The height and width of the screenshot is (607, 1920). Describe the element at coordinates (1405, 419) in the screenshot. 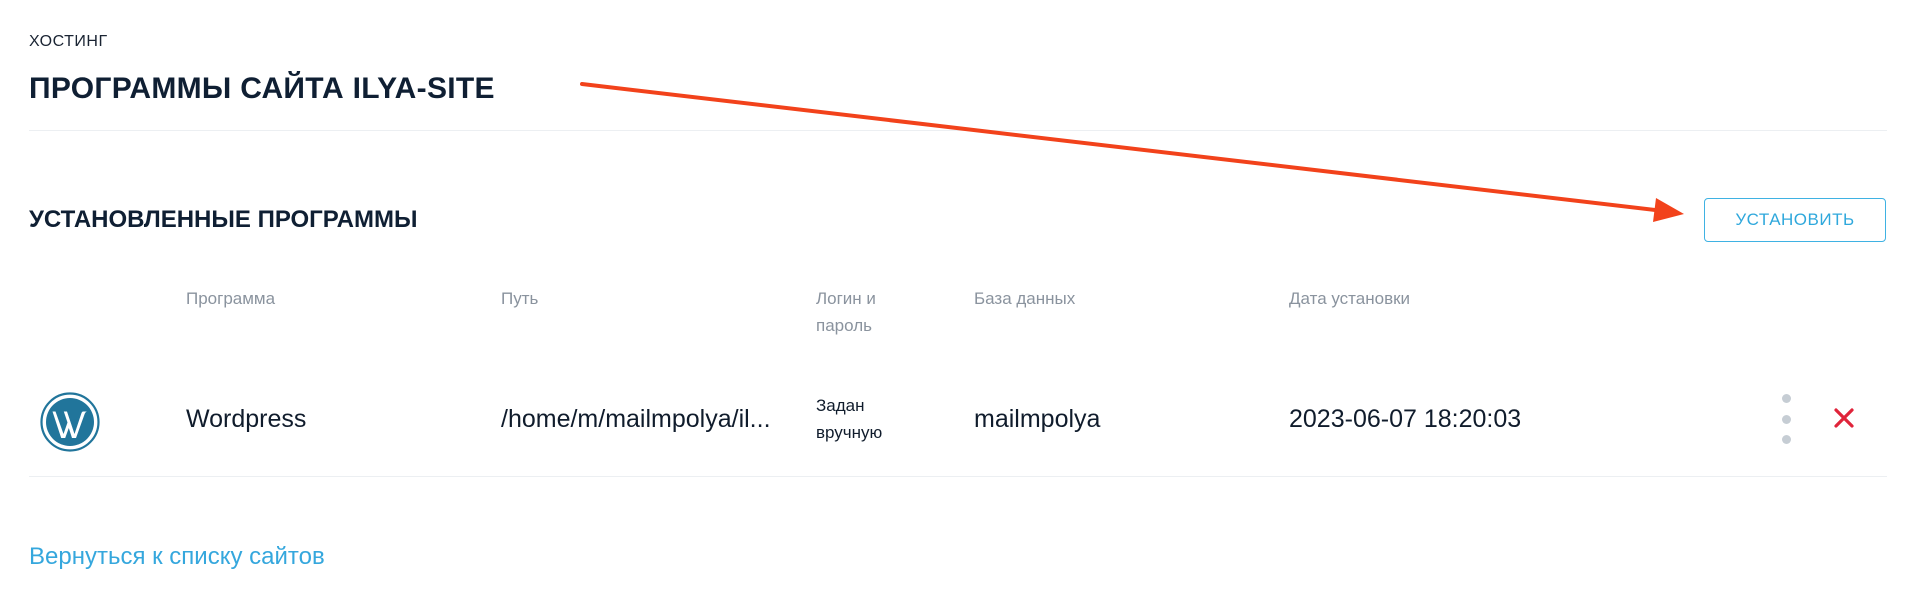

I see `install-date: 2023-06-07 18:20:03` at that location.